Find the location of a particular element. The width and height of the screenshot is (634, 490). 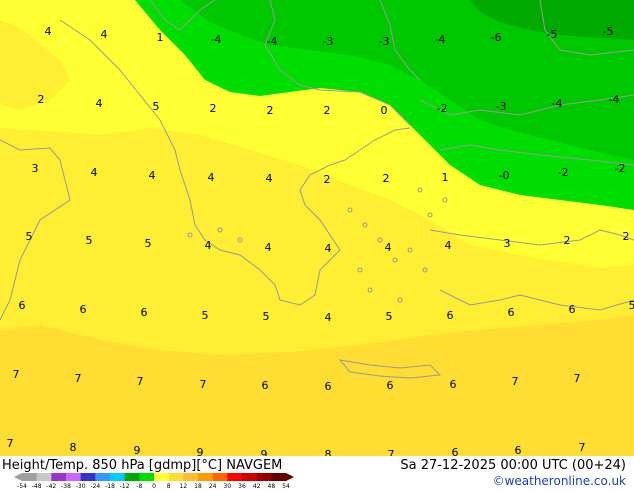

colorbar-tick-label: -30 is located at coordinates (80, 486).